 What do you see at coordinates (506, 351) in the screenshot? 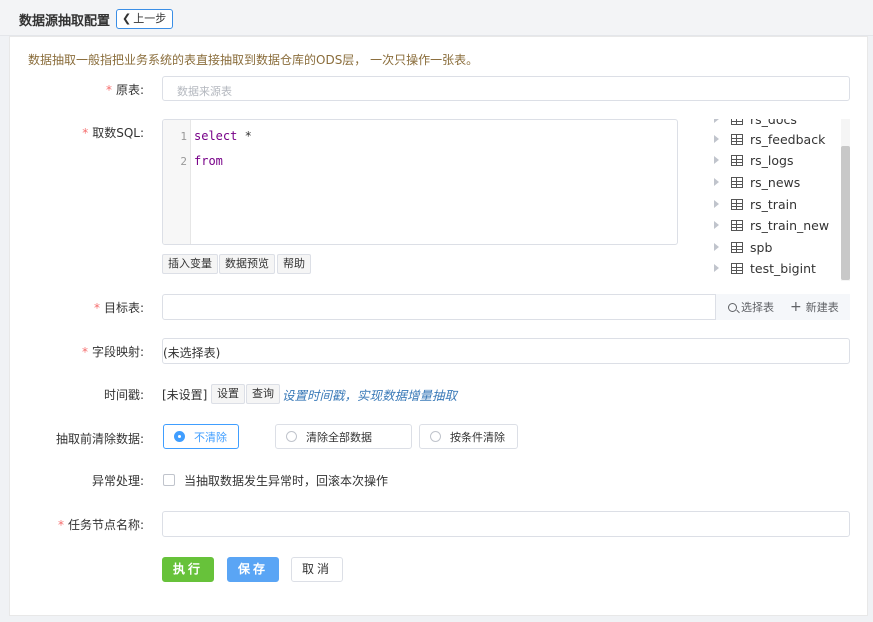
I see `field-mapping-box: (未选择表)` at bounding box center [506, 351].